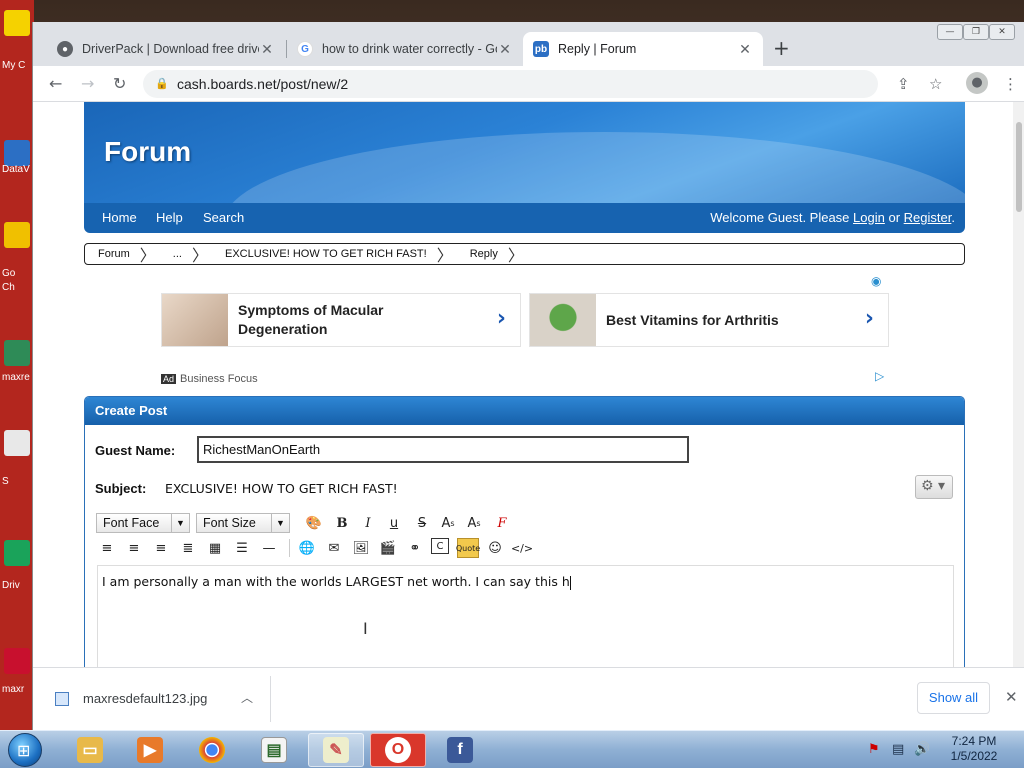 The image size is (1024, 768). Describe the element at coordinates (289, 548) in the screenshot. I see `toolbar-divider` at that location.